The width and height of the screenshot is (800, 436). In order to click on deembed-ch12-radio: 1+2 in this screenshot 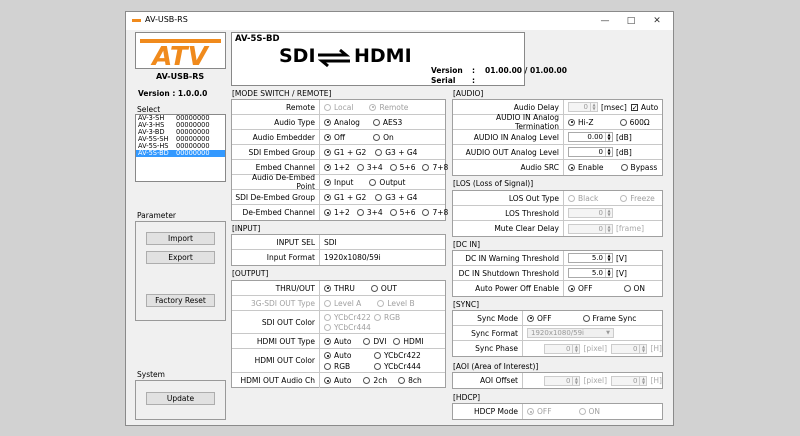, I will do `click(337, 212)`.